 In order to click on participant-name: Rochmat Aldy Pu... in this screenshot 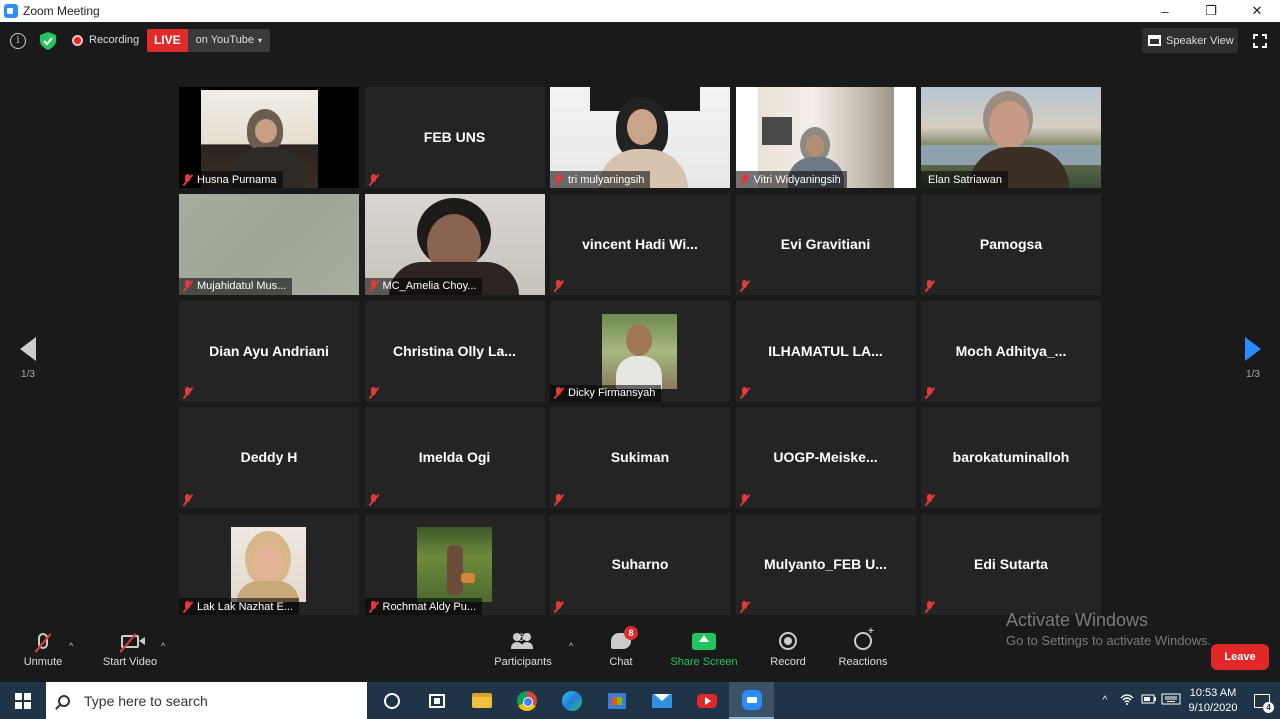, I will do `click(429, 606)`.